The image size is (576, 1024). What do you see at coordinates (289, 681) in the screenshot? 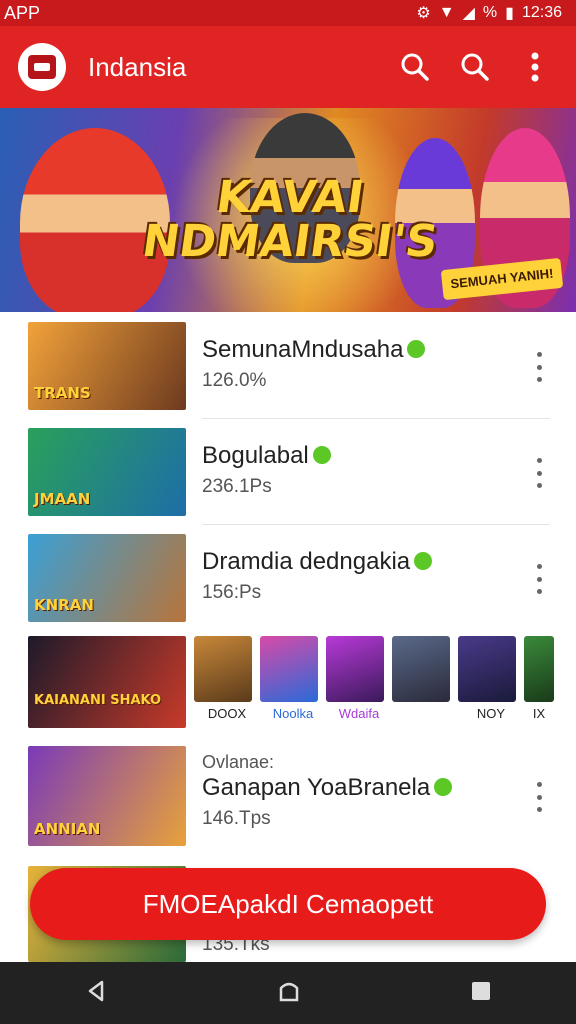
I see `strip-tile: Noolka` at bounding box center [289, 681].